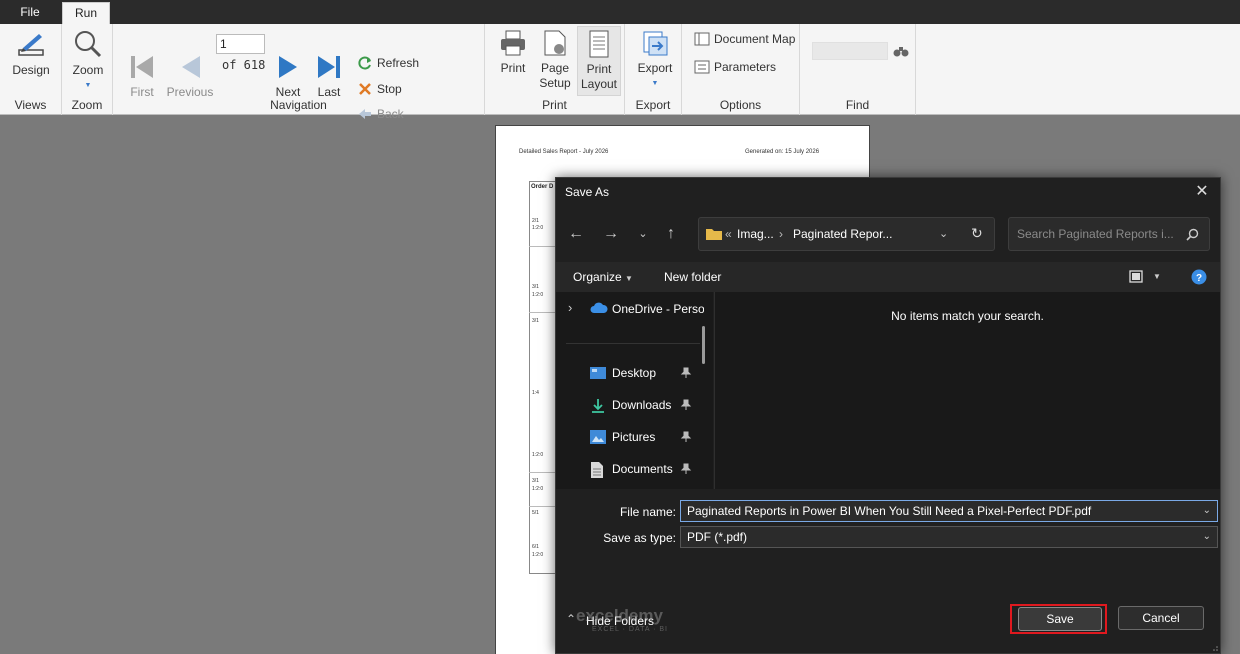 The height and width of the screenshot is (654, 1240). I want to click on print-button: Print, so click(513, 52).